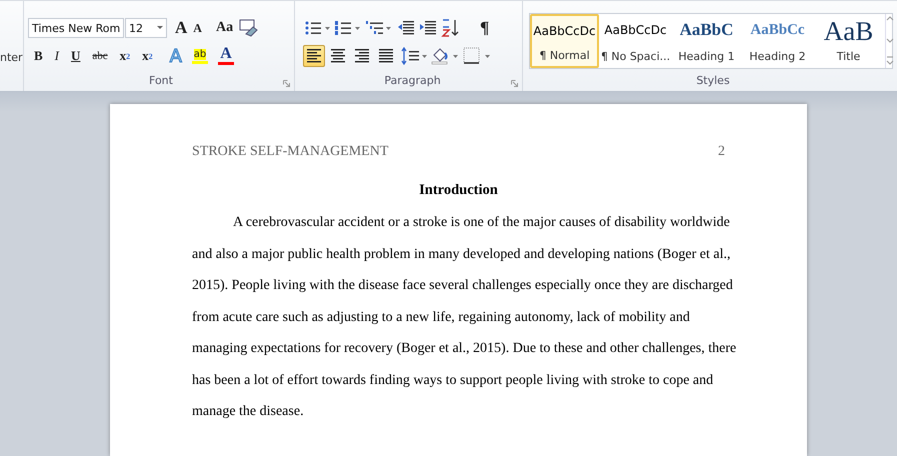 The image size is (897, 456). Describe the element at coordinates (848, 41) in the screenshot. I see `style-option: AaB Title` at that location.